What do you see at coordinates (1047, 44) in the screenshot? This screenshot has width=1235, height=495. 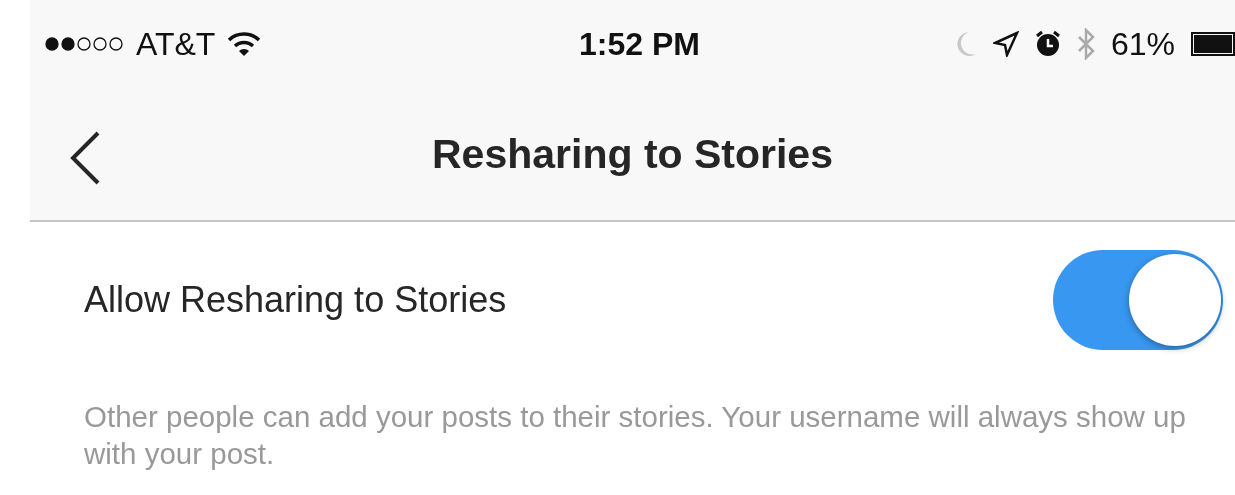 I see `alarm-clock-icon` at bounding box center [1047, 44].